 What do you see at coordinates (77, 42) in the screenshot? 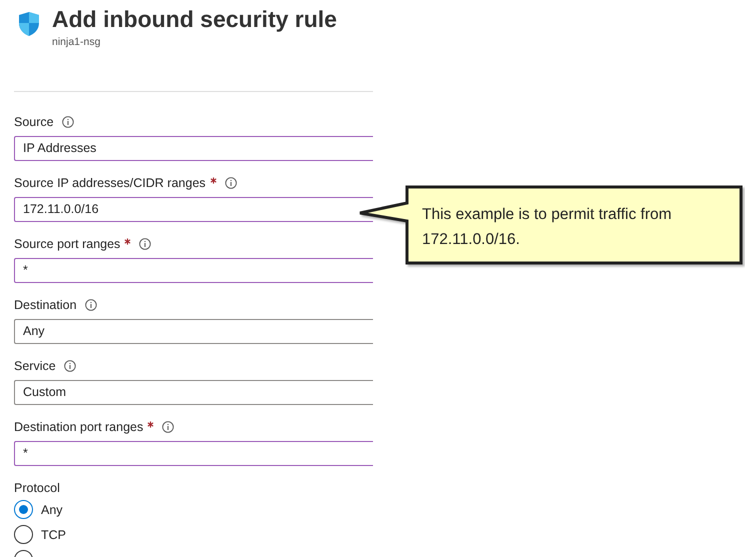
I see `resource-name: ninja1-nsg` at bounding box center [77, 42].